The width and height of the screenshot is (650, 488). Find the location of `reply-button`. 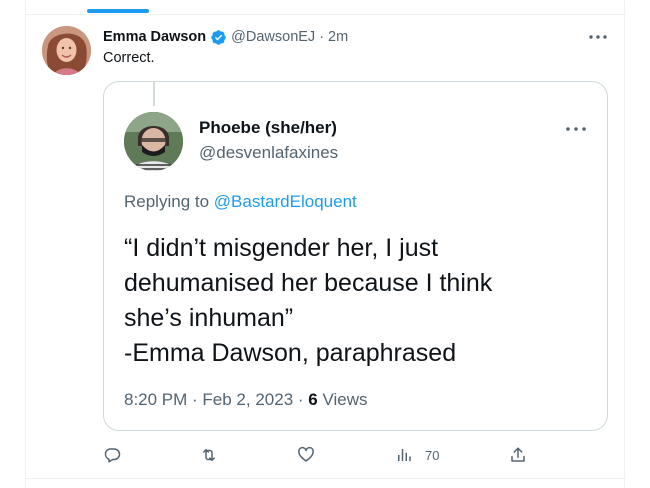

reply-button is located at coordinates (112, 455).